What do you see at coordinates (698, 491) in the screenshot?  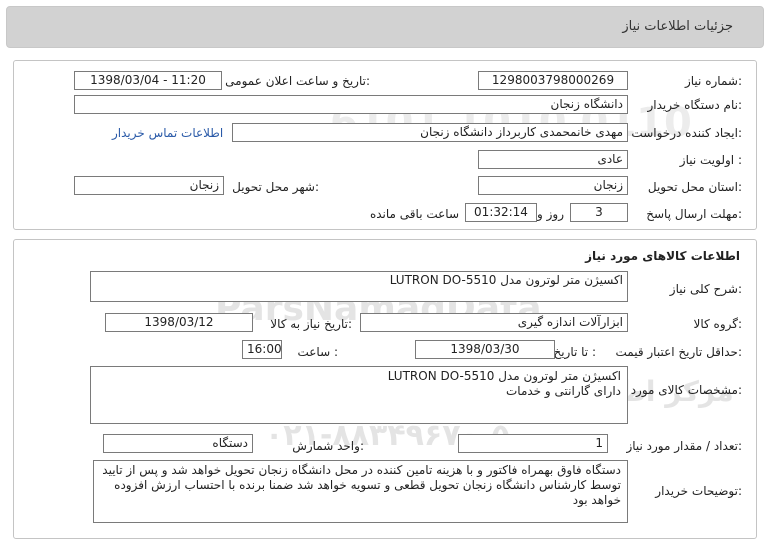 I see `buyer-notes-label: توضیحات خریدار:` at bounding box center [698, 491].